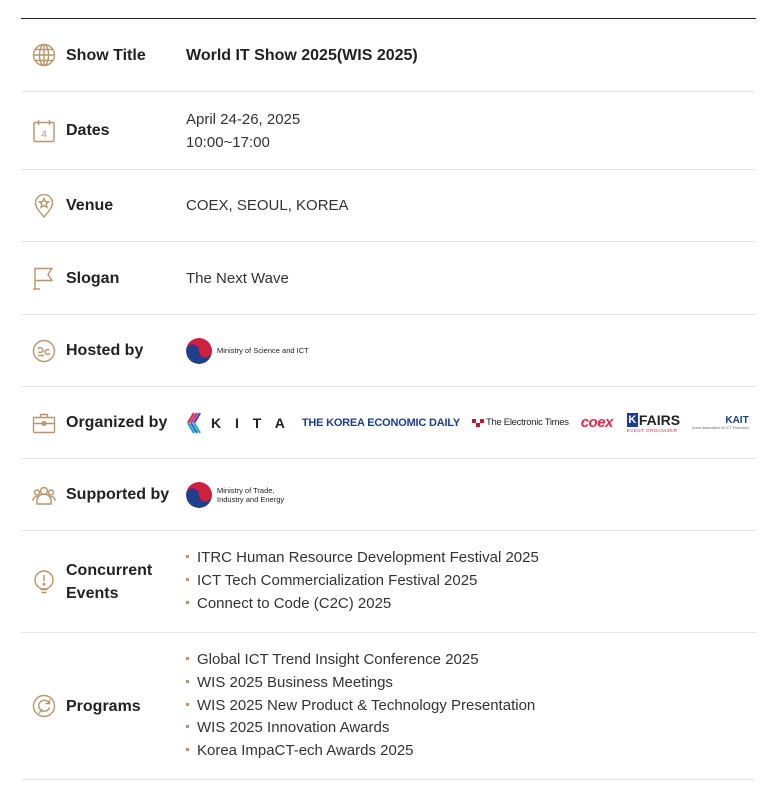  What do you see at coordinates (106, 55) in the screenshot?
I see `row-label: Show Title` at bounding box center [106, 55].